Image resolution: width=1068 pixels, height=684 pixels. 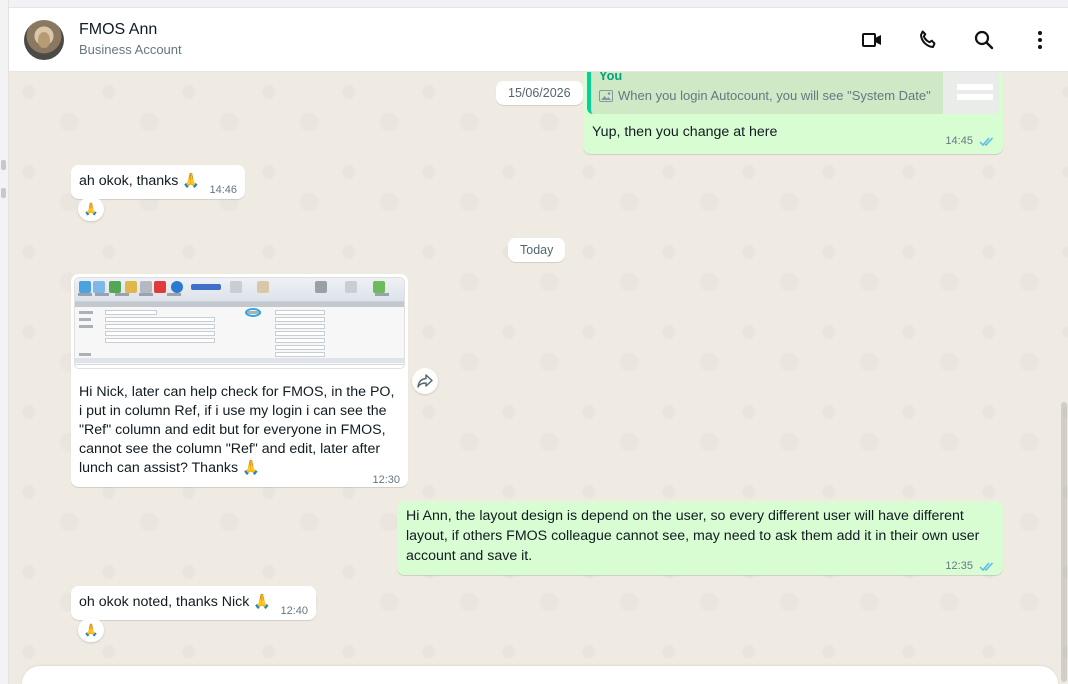 What do you see at coordinates (130, 49) in the screenshot?
I see `contact-subtitle: Business Account` at bounding box center [130, 49].